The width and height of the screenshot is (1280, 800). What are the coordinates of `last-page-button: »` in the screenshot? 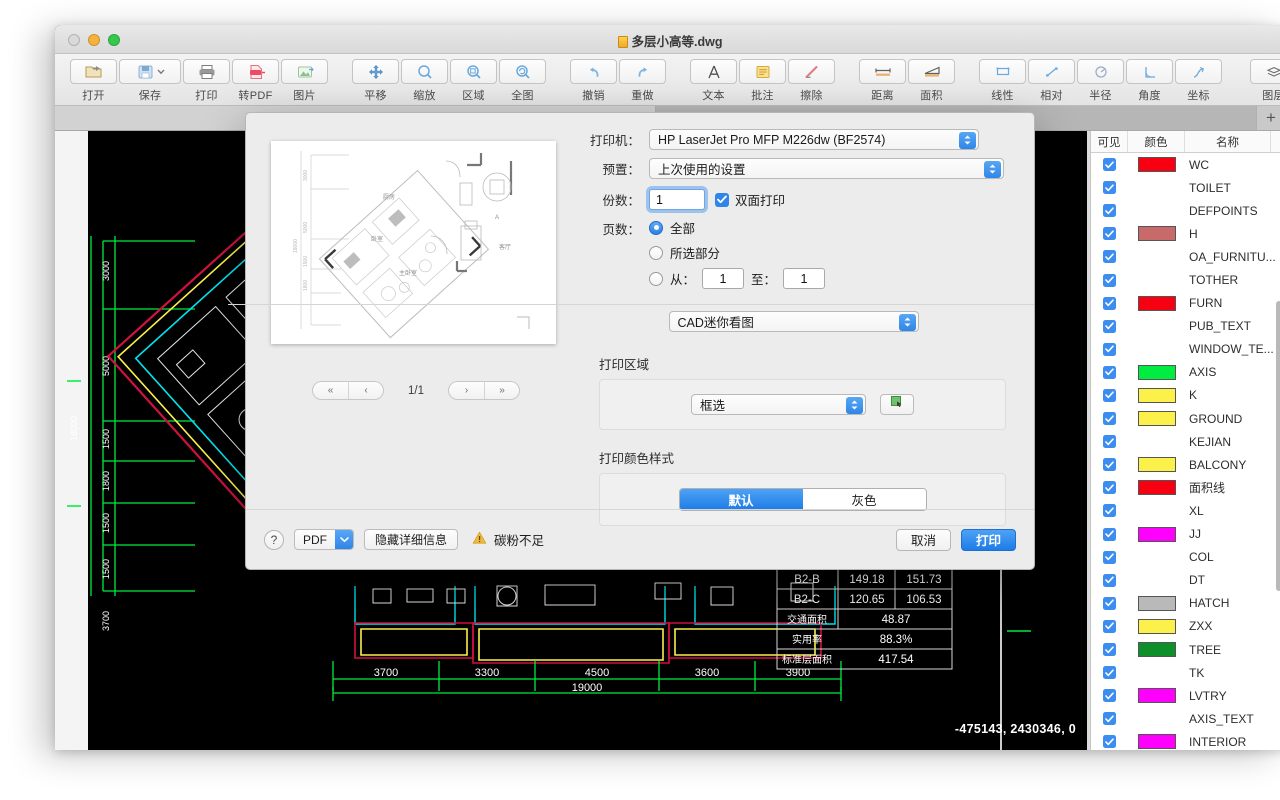 It's located at (501, 390).